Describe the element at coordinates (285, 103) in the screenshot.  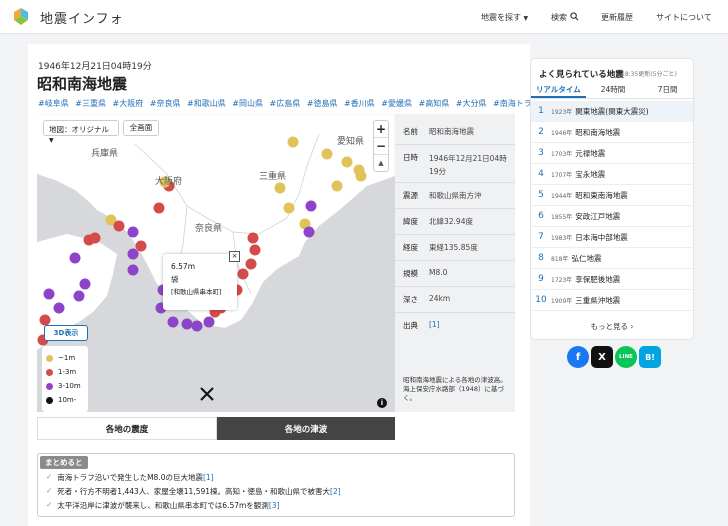
I see `tag-link: #広島県` at that location.